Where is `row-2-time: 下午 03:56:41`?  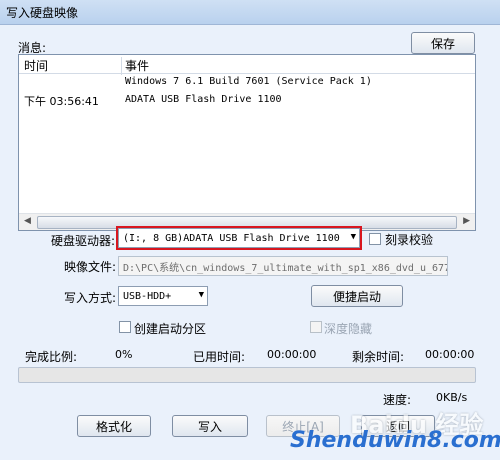 row-2-time: 下午 03:56:41 is located at coordinates (61, 101).